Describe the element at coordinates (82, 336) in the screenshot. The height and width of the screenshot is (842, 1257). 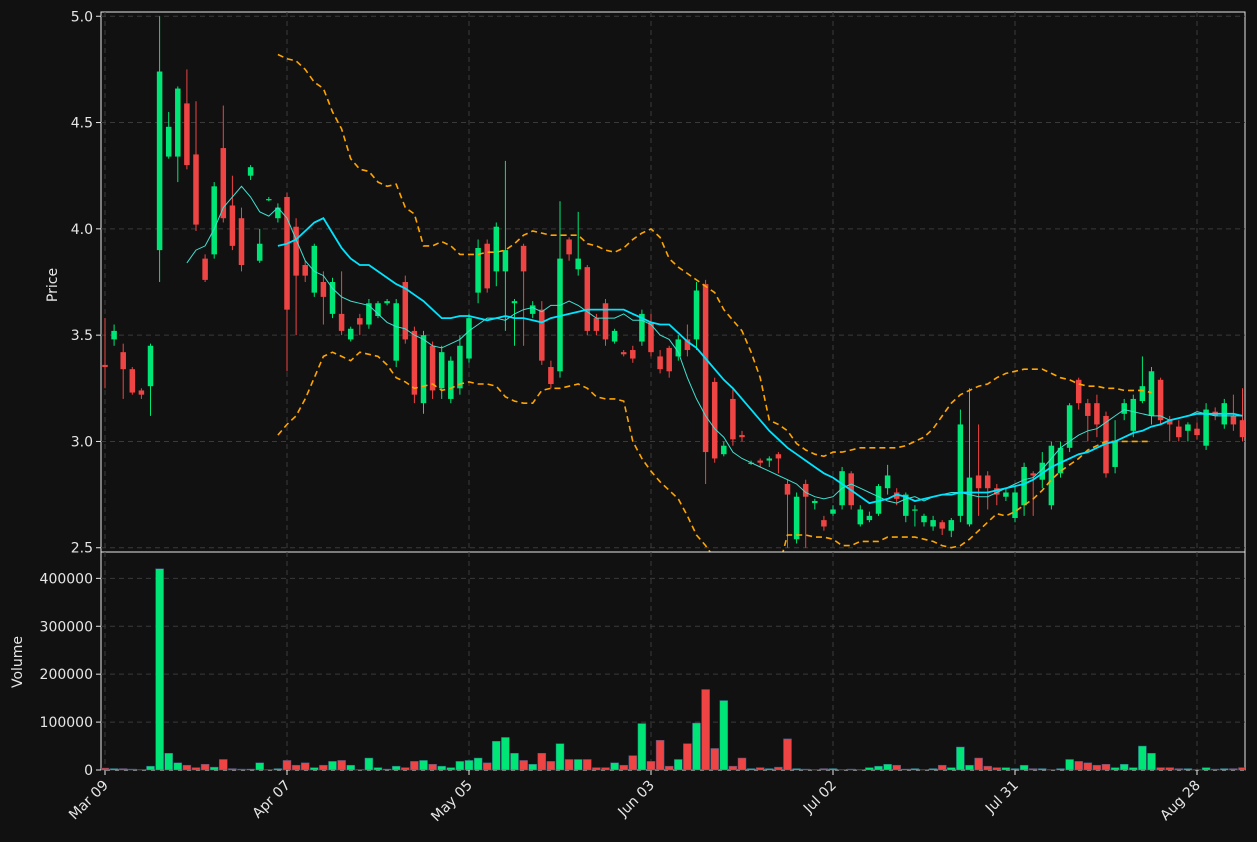
I see `price-tick-label: 3.5` at that location.